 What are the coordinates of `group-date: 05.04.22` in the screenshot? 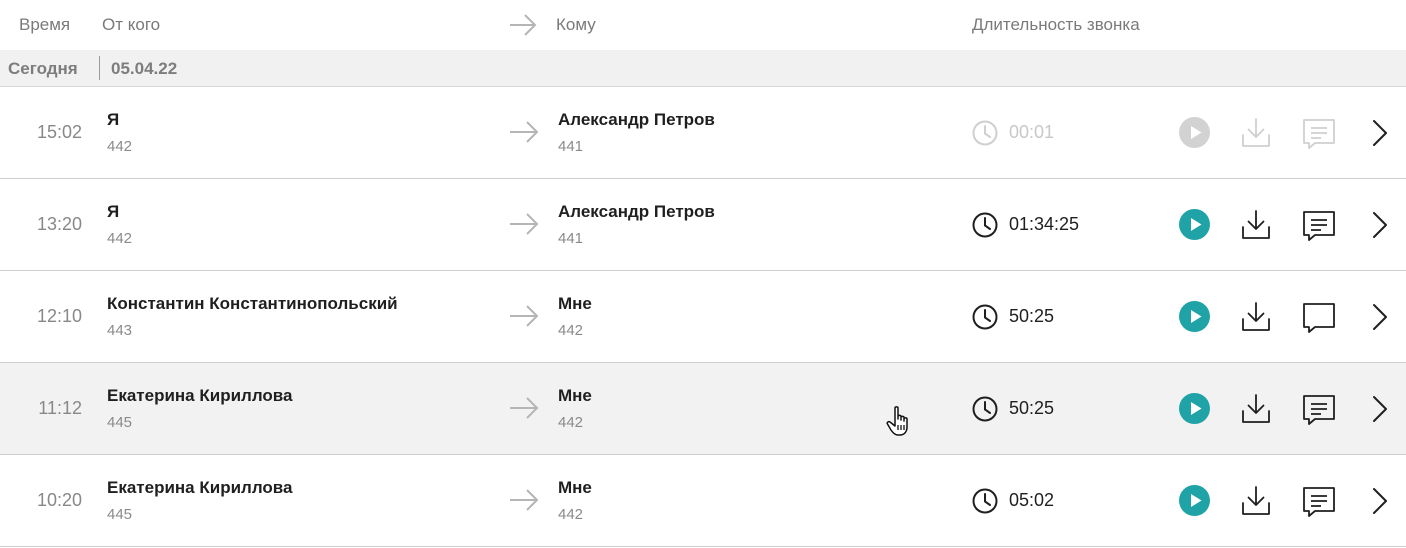 It's located at (144, 68).